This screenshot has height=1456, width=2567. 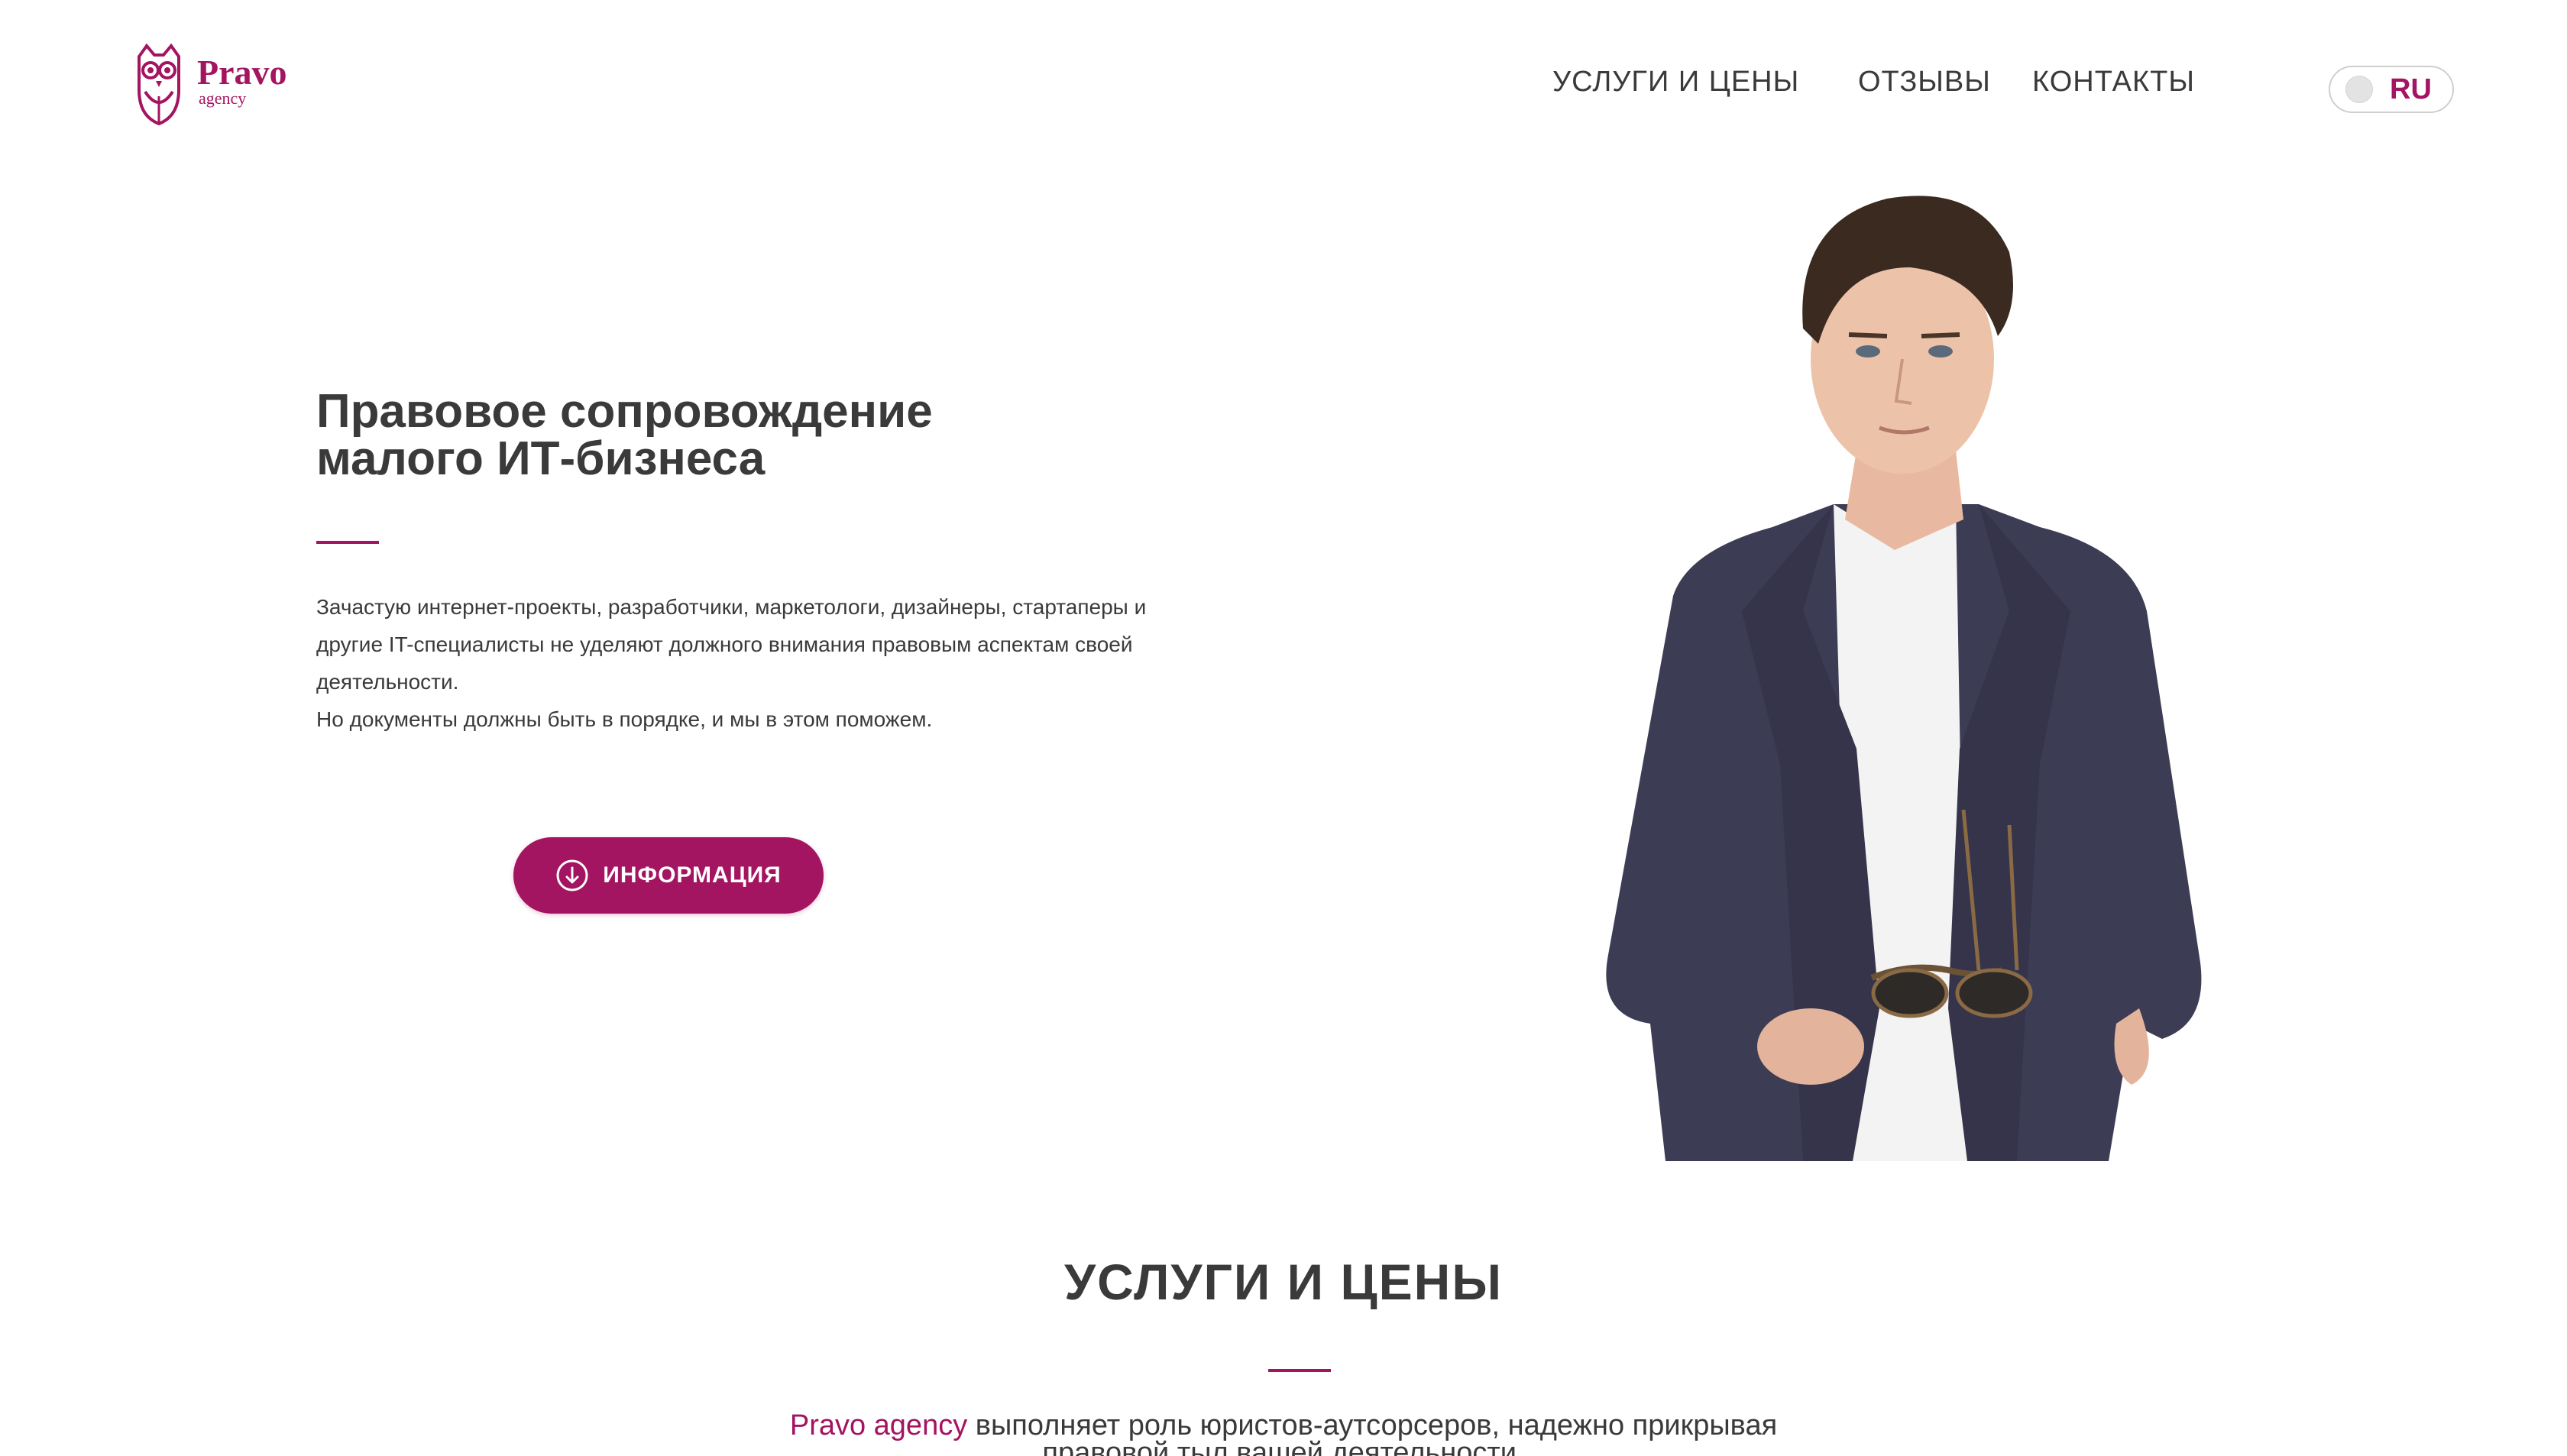 I want to click on language-toggle: RU, so click(x=2391, y=89).